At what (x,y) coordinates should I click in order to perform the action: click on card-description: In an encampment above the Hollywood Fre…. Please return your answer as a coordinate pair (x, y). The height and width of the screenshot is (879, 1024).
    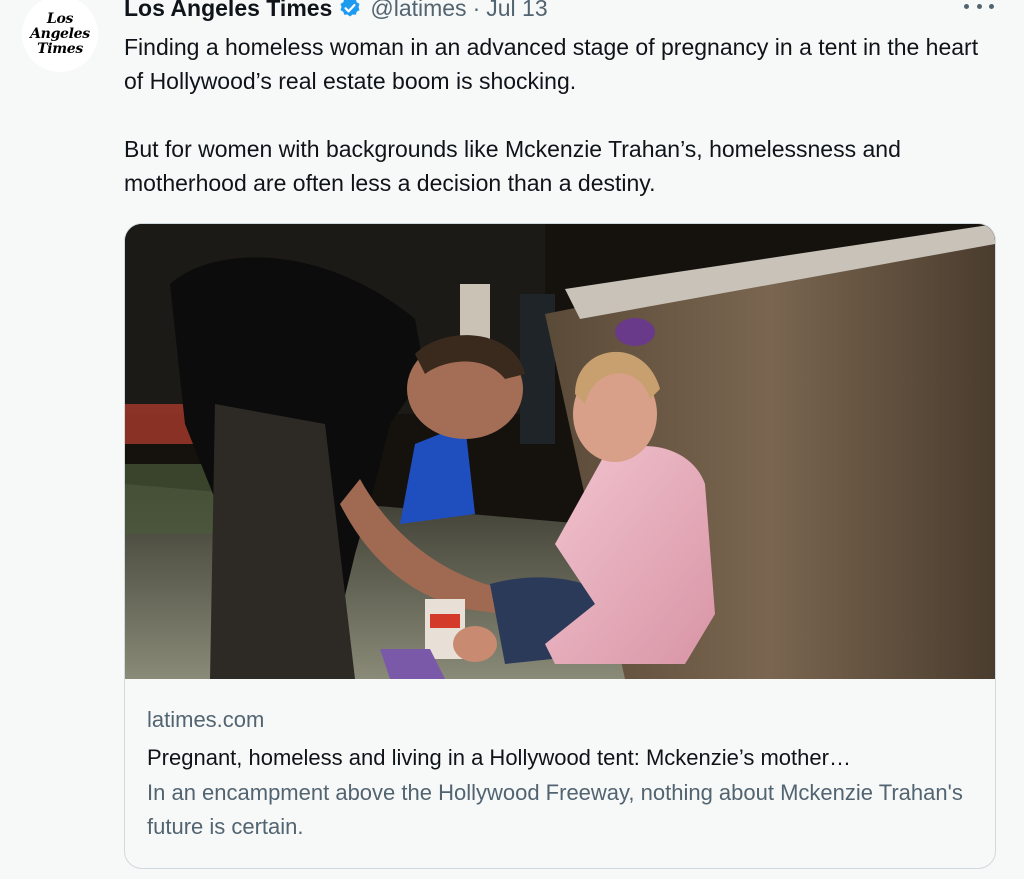
    Looking at the image, I should click on (555, 809).